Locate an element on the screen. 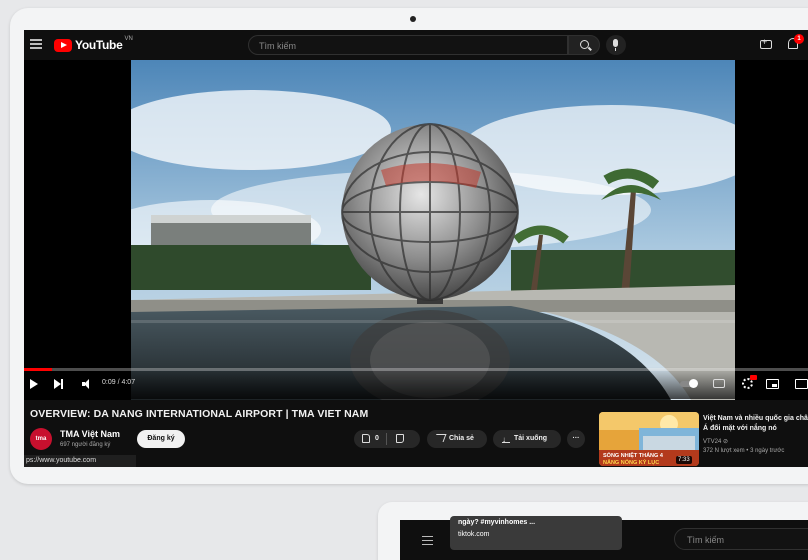  second-search-input is located at coordinates (747, 540).